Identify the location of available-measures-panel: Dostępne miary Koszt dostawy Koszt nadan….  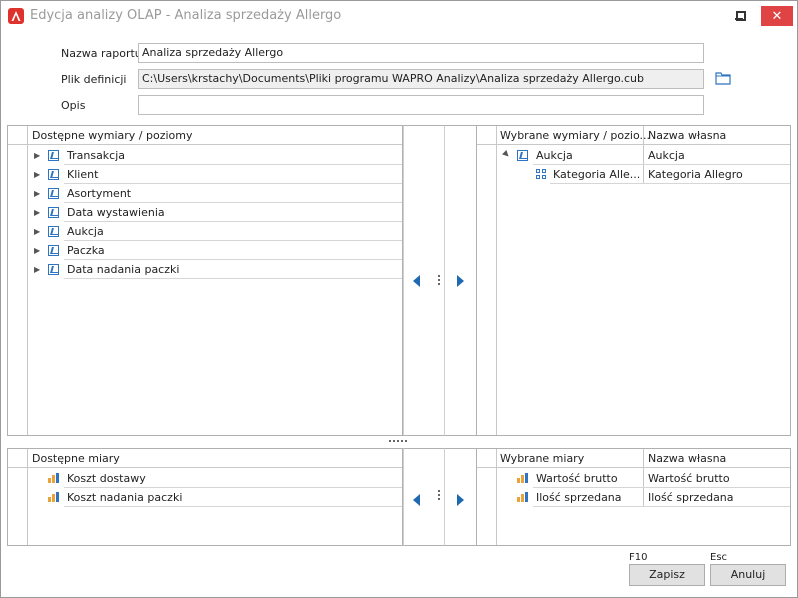
(205, 497).